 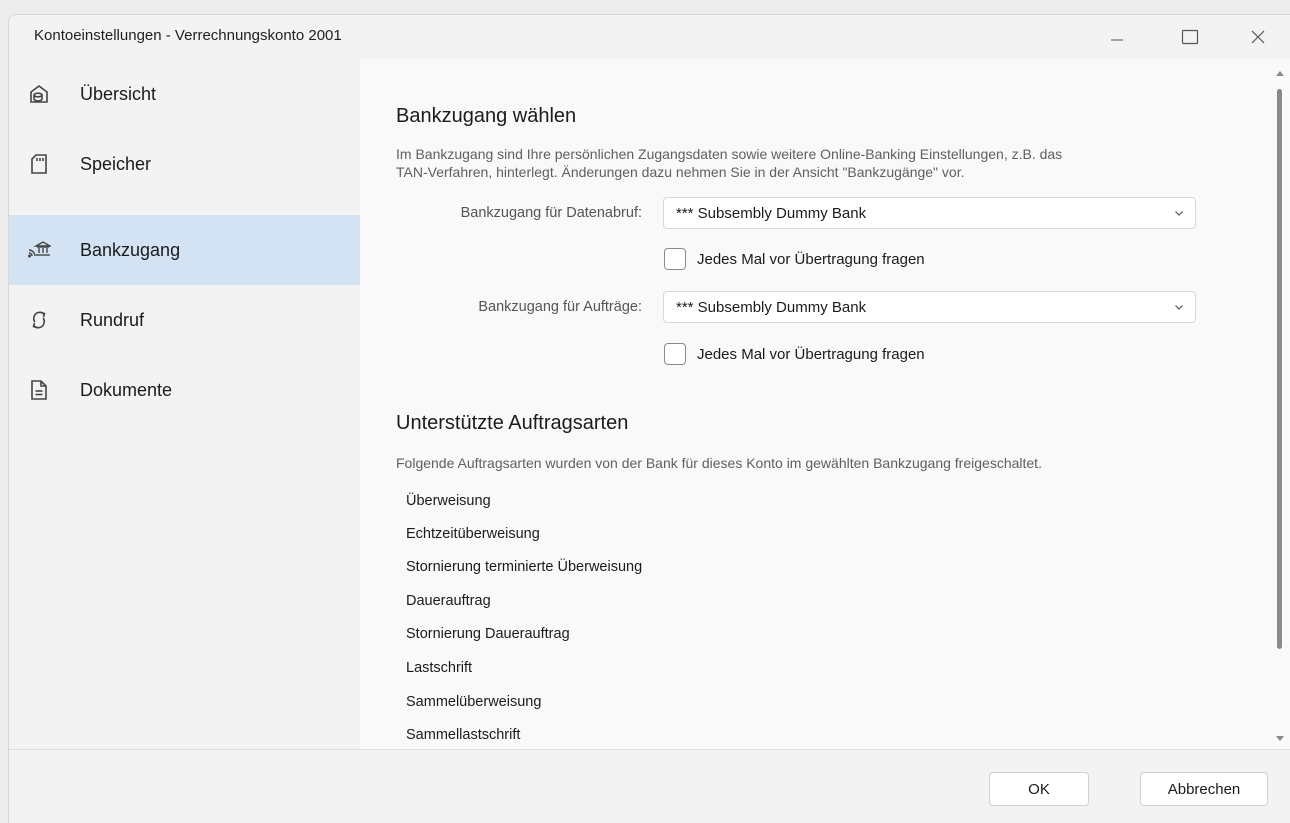 I want to click on orders-label: Bankzugang für Aufträge:, so click(x=560, y=307).